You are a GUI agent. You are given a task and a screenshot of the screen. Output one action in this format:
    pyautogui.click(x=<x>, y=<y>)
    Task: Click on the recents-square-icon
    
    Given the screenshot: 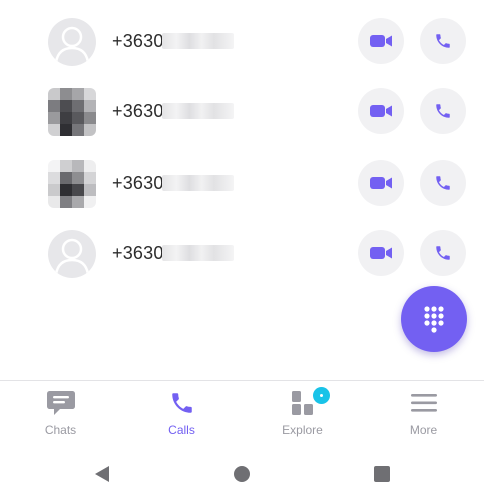 What is the action you would take?
    pyautogui.click(x=382, y=474)
    